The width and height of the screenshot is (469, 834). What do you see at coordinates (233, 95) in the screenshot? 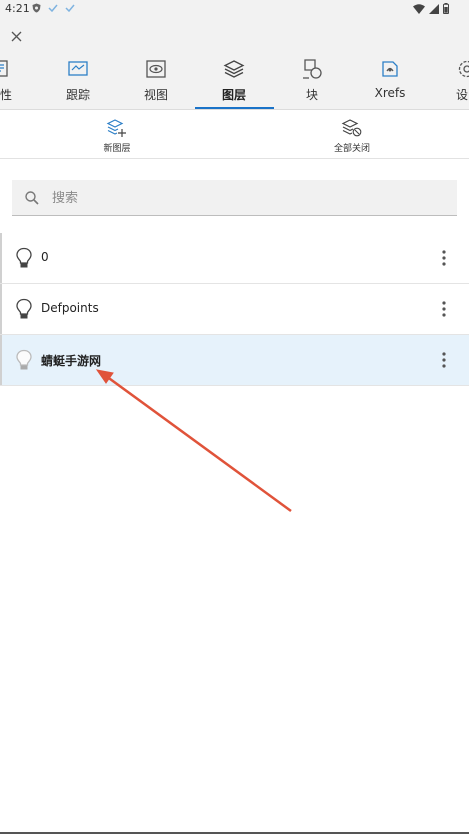
I see `tab-label: 图层` at bounding box center [233, 95].